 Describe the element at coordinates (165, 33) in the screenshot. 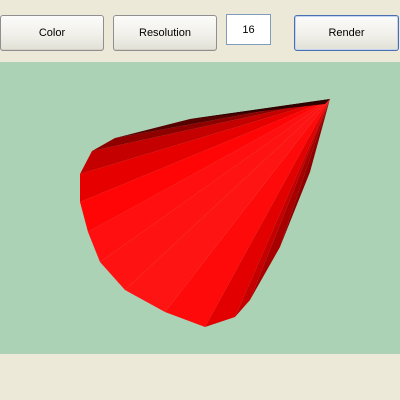

I see `resolution-button: Resolution` at that location.